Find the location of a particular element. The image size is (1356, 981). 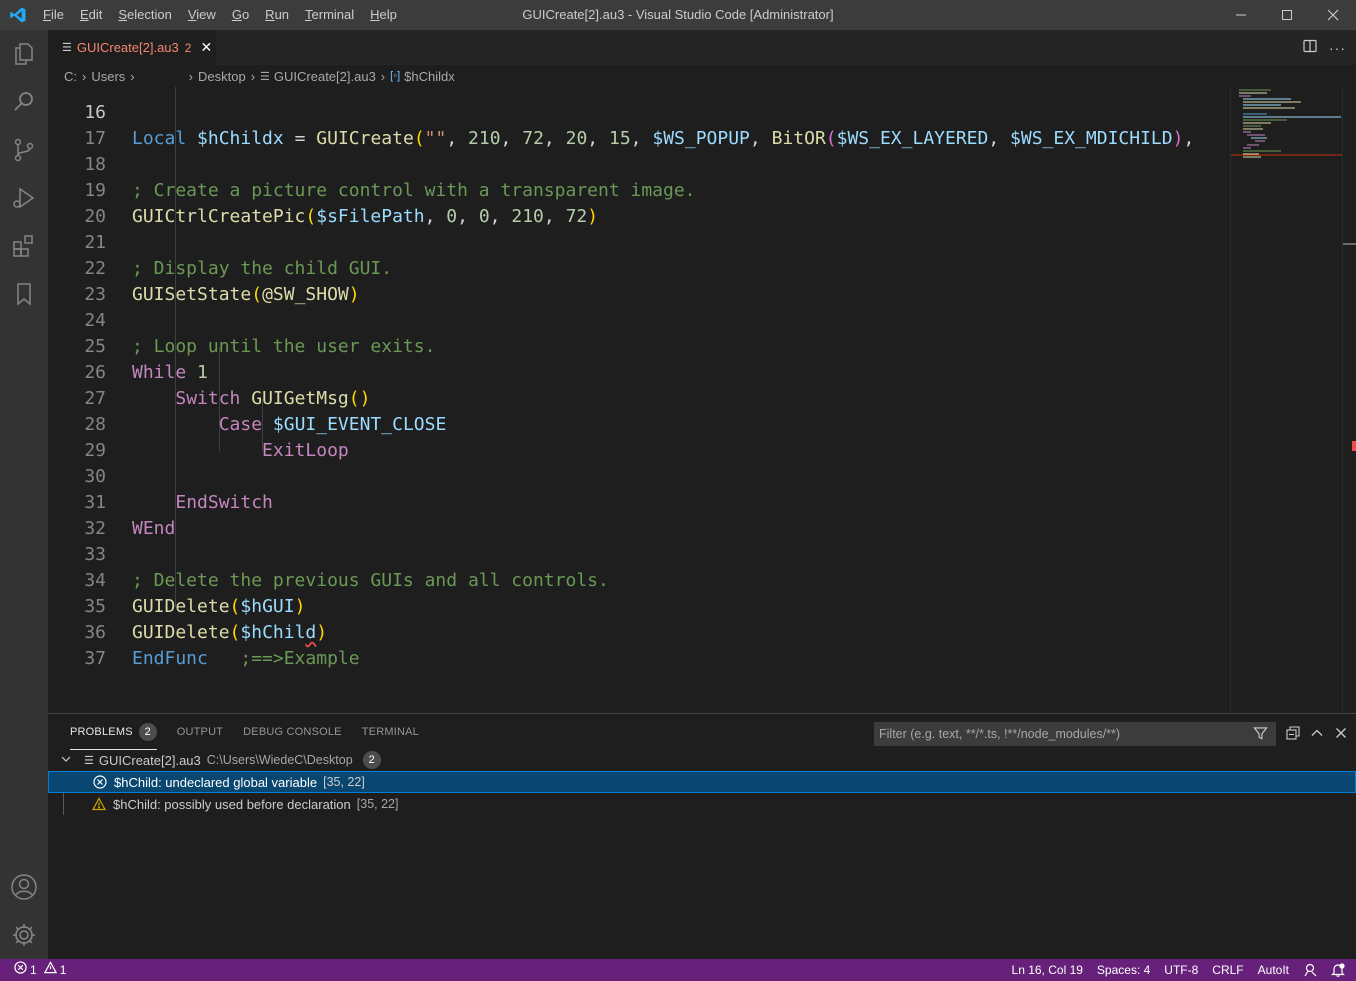

menu-edit: Edit is located at coordinates (91, 15).